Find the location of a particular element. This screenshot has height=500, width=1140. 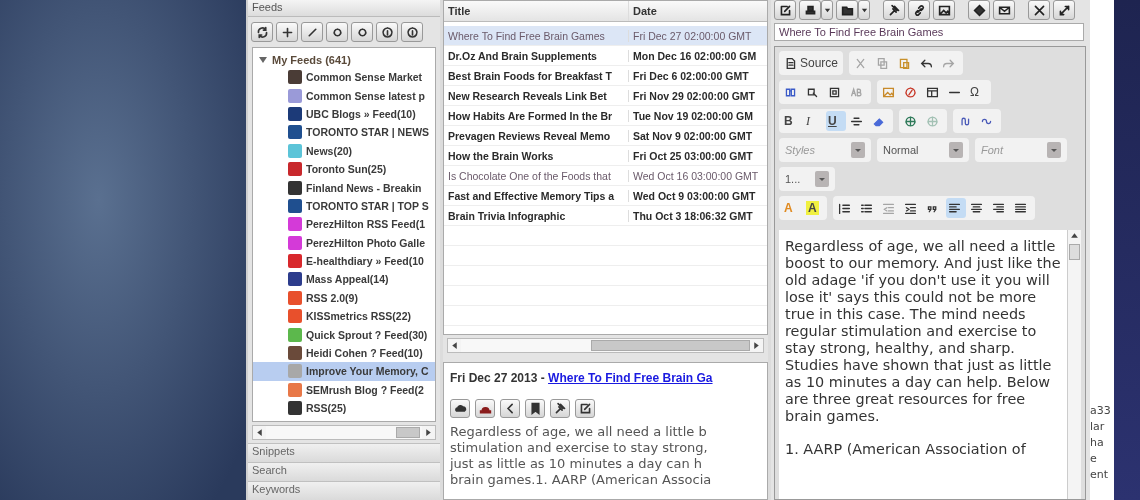

link-button is located at coordinates (919, 10).